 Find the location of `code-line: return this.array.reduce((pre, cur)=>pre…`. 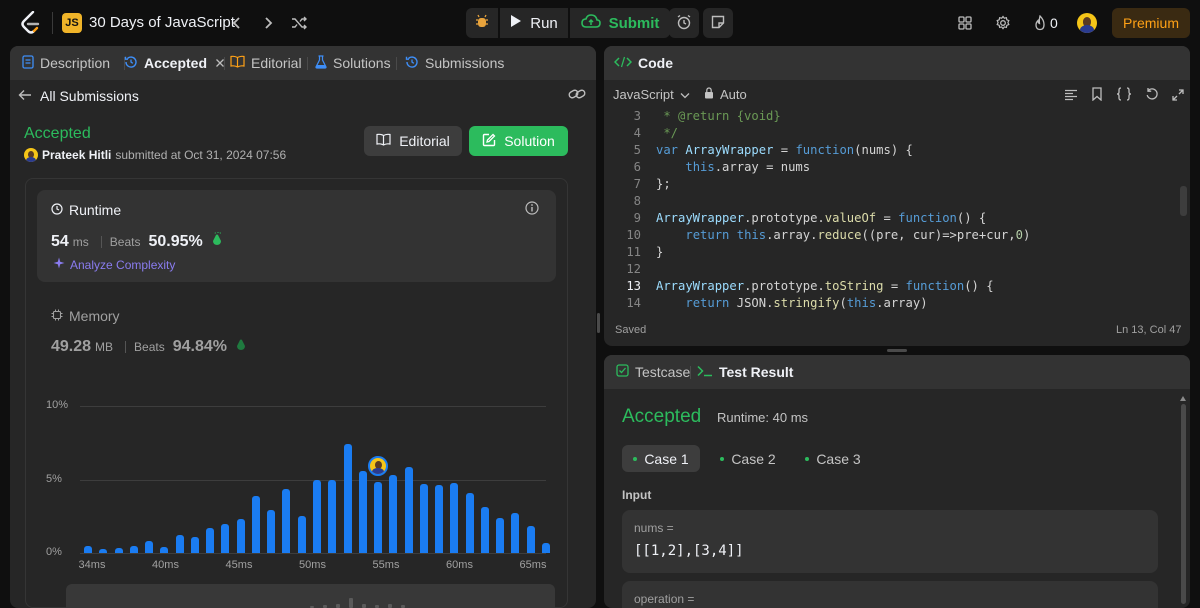

code-line: return this.array.reduce((pre, cur)=>pre… is located at coordinates (843, 236).